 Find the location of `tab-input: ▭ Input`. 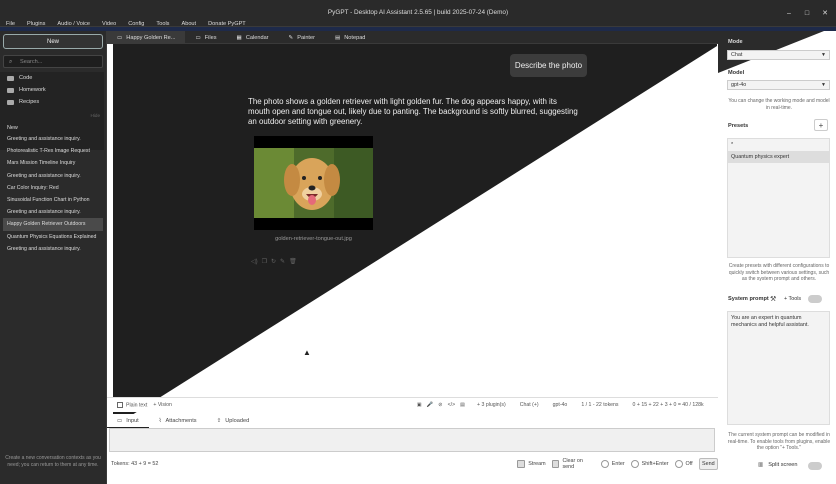

tab-input: ▭ Input is located at coordinates (128, 421).